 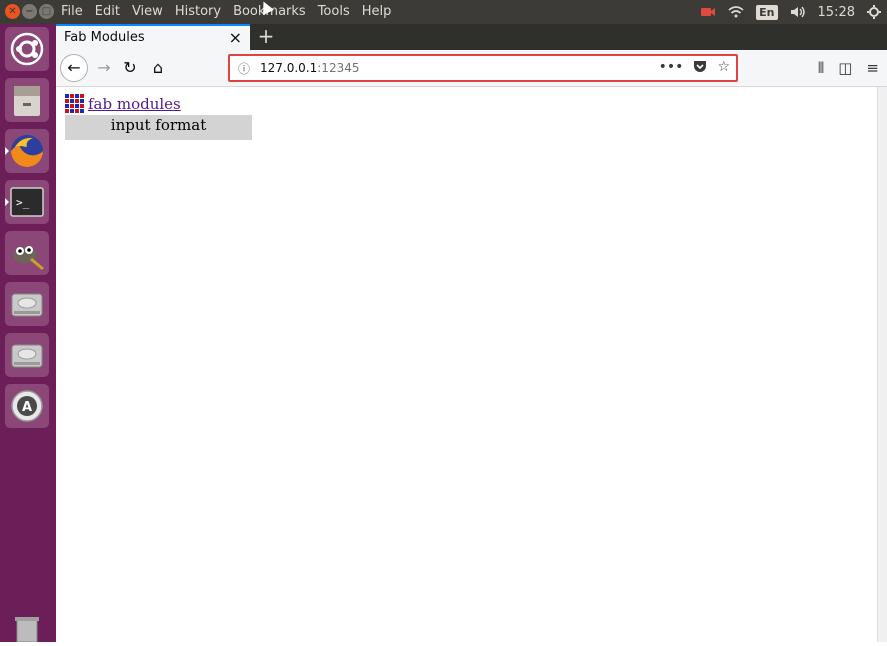 I want to click on tab-strip: Fab Modules × +, so click(x=471, y=37).